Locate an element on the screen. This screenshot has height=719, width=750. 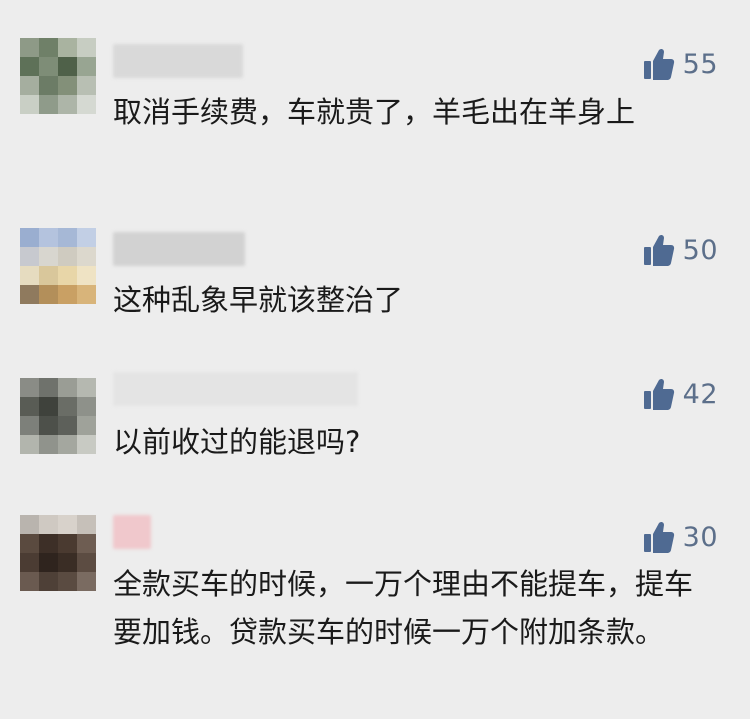
like-count: 55 is located at coordinates (700, 64).